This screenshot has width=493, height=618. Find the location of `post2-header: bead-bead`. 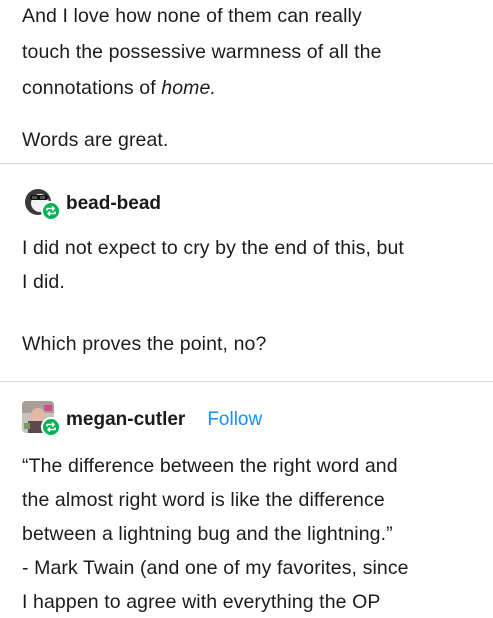

post2-header: bead-bead is located at coordinates (91, 204).